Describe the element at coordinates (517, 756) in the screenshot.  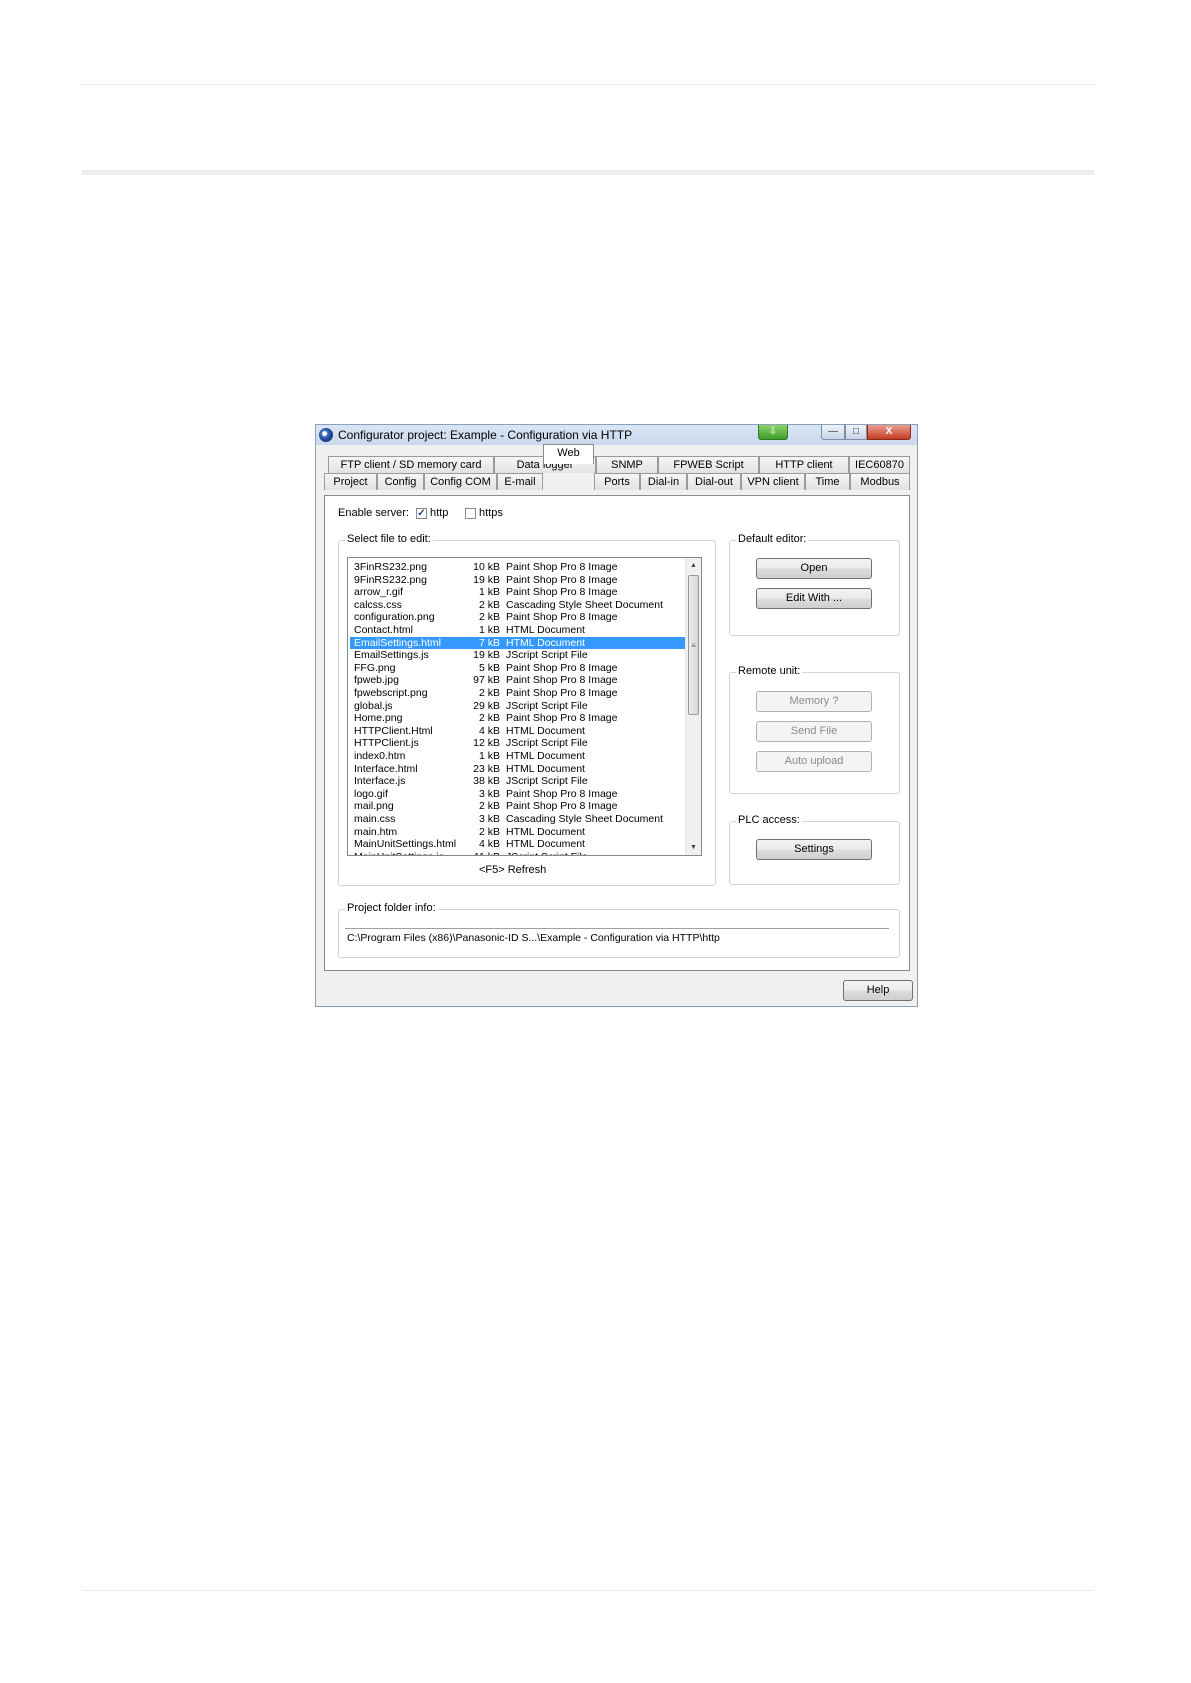
I see `file-list-row: index0.htm 1 kB HTML Document` at that location.